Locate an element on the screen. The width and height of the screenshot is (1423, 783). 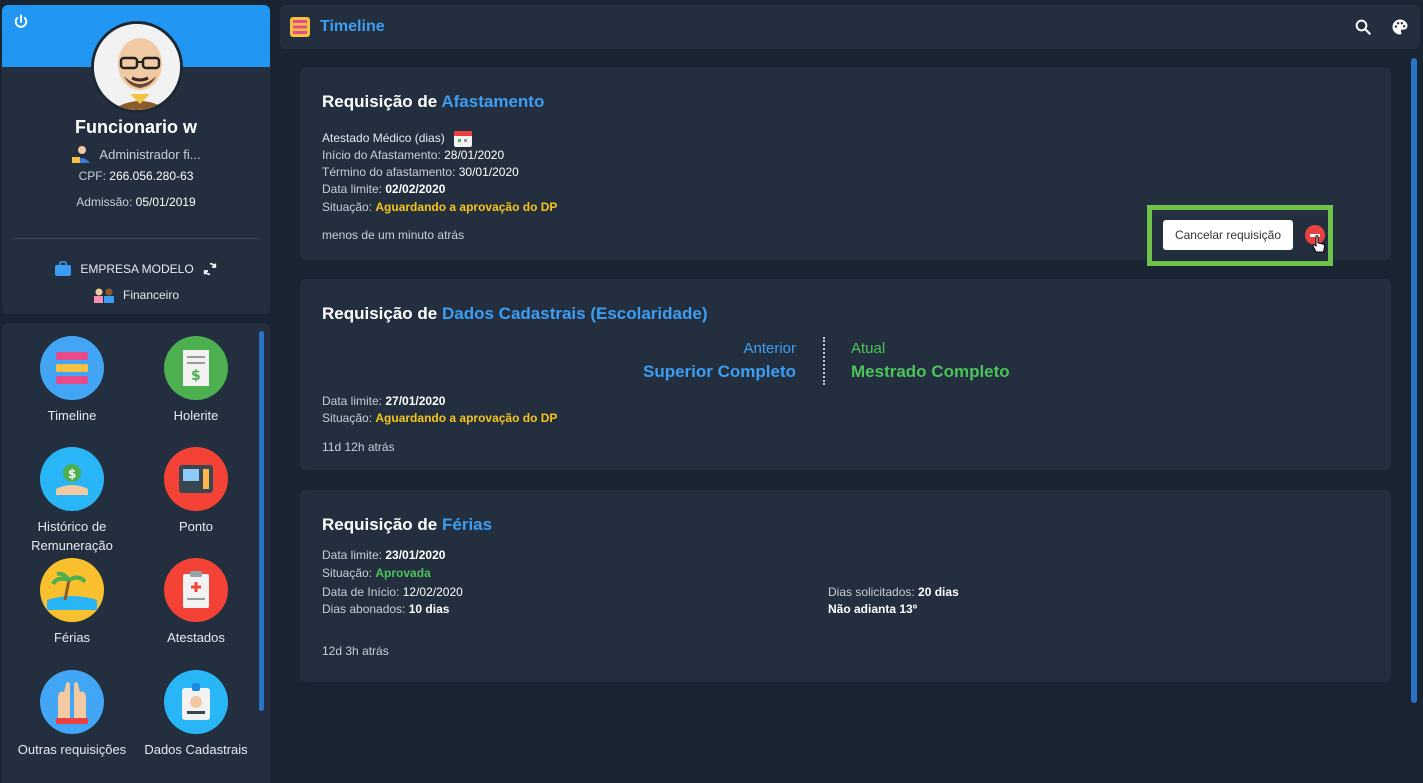
deadline: Data limite: 23/01/2020 is located at coordinates (384, 555).